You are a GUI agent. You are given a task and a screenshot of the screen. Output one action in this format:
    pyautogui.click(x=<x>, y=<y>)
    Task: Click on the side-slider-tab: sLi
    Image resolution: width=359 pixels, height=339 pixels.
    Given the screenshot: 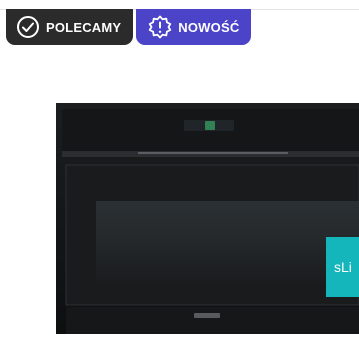 What is the action you would take?
    pyautogui.click(x=342, y=267)
    